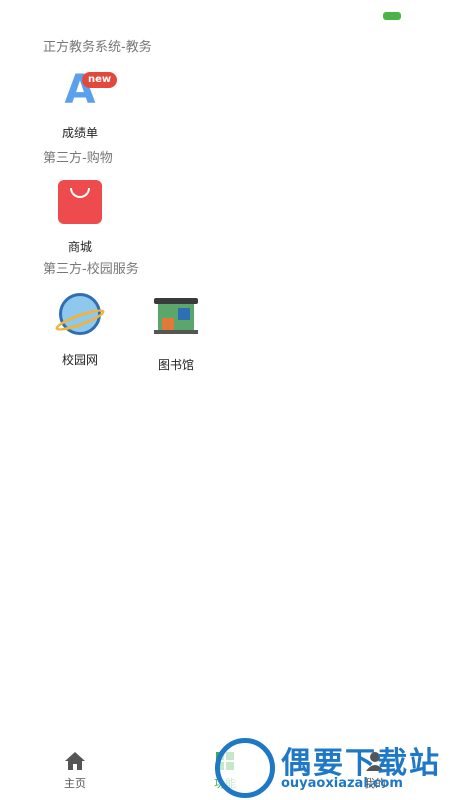 The height and width of the screenshot is (800, 450). I want to click on shopping-bag-icon, so click(80, 204).